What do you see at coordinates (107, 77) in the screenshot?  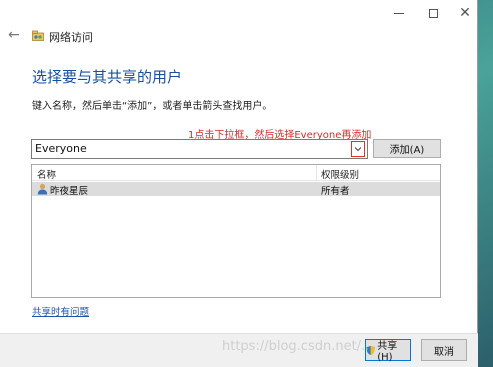 I see `page-heading: 选择要与其共享的用户` at bounding box center [107, 77].